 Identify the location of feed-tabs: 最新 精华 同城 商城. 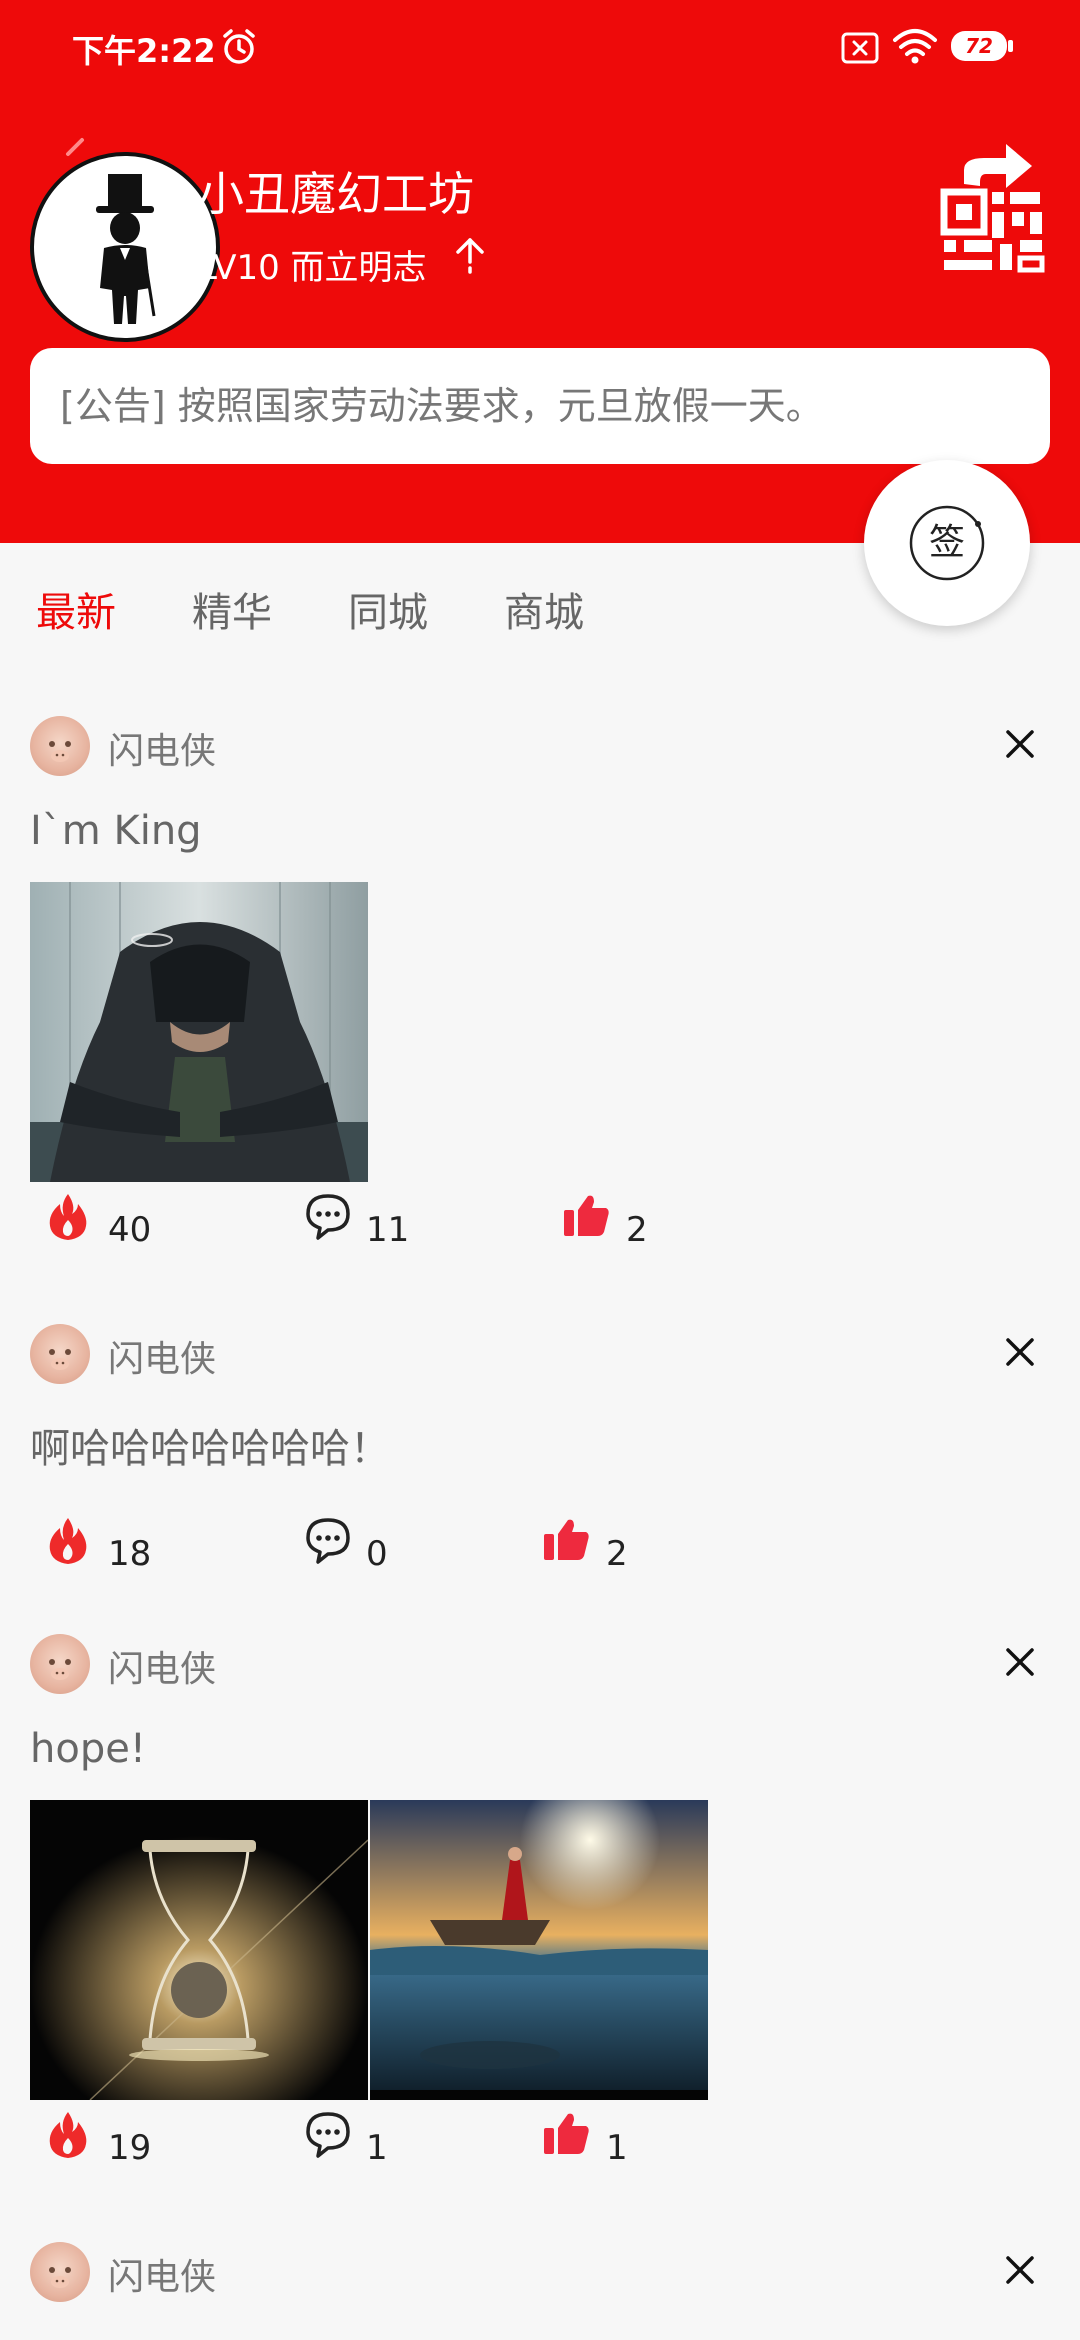
(540, 620).